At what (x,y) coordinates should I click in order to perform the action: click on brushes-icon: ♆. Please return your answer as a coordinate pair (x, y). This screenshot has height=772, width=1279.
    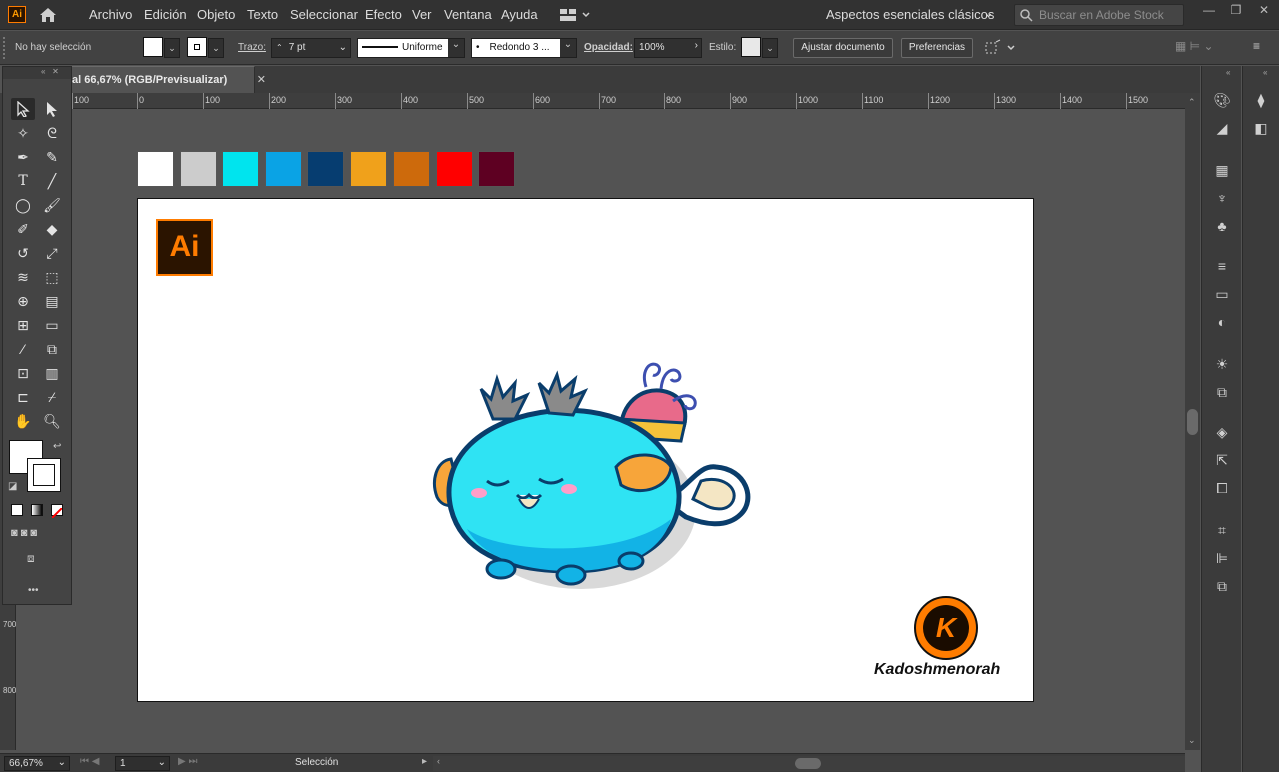
    Looking at the image, I should click on (1222, 198).